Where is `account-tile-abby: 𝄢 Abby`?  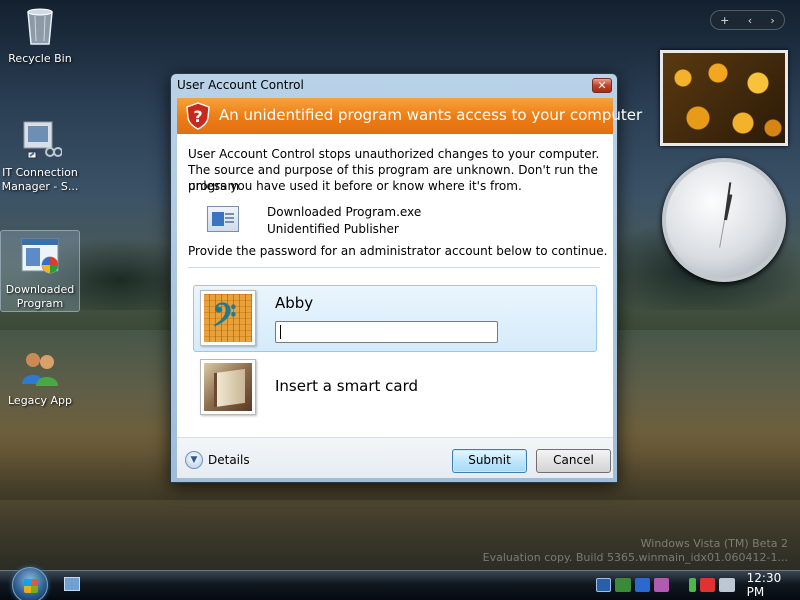 account-tile-abby: 𝄢 Abby is located at coordinates (395, 318).